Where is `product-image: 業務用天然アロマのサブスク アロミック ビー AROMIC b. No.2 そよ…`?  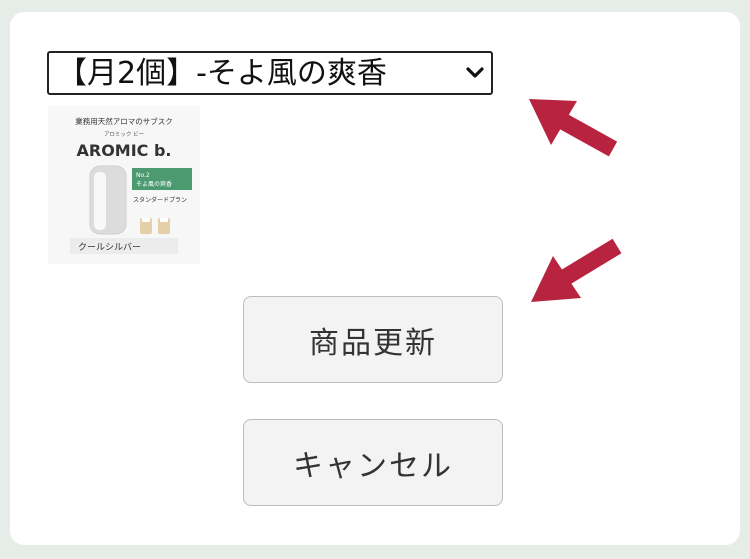 product-image: 業務用天然アロマのサブスク アロミック ビー AROMIC b. No.2 そよ… is located at coordinates (124, 185).